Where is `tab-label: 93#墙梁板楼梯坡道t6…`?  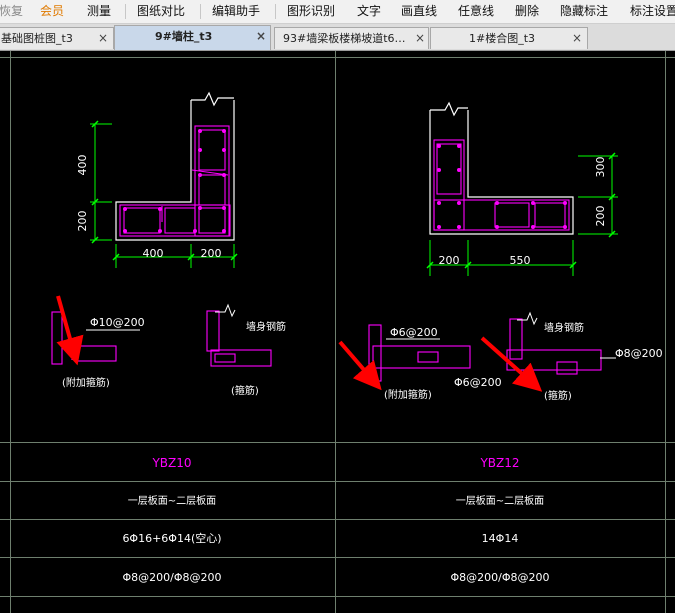
tab-label: 93#墙梁板楼梯坡道t6… is located at coordinates (344, 38).